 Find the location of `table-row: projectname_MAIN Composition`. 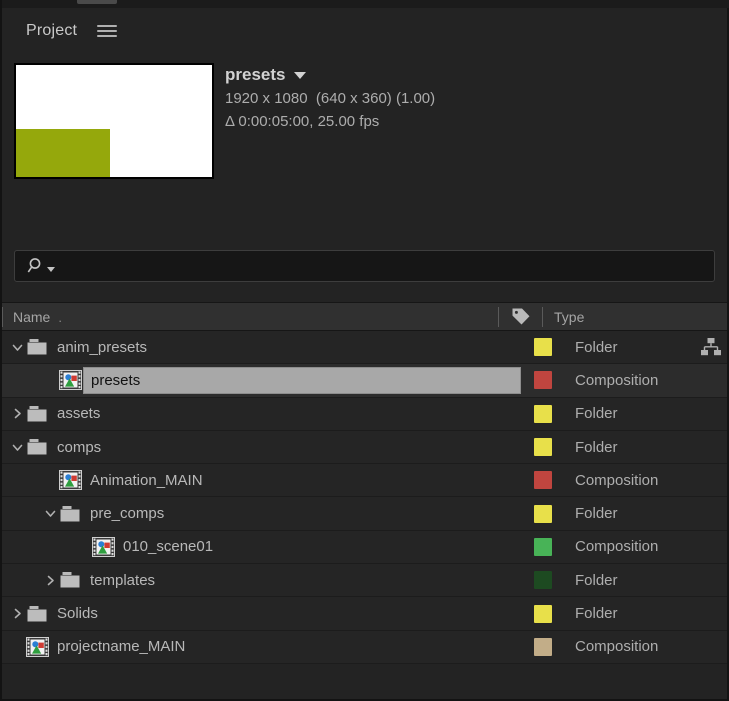

table-row: projectname_MAIN Composition is located at coordinates (364, 647).